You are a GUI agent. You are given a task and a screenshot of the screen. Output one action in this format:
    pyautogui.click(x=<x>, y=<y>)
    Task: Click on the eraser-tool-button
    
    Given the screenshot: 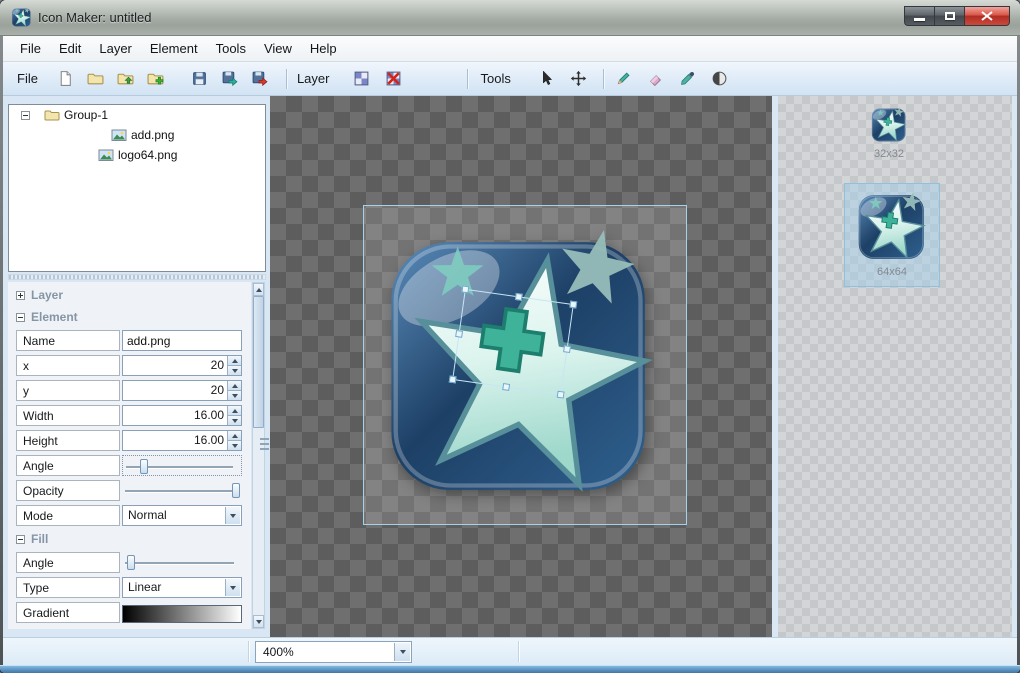 What is the action you would take?
    pyautogui.click(x=656, y=79)
    